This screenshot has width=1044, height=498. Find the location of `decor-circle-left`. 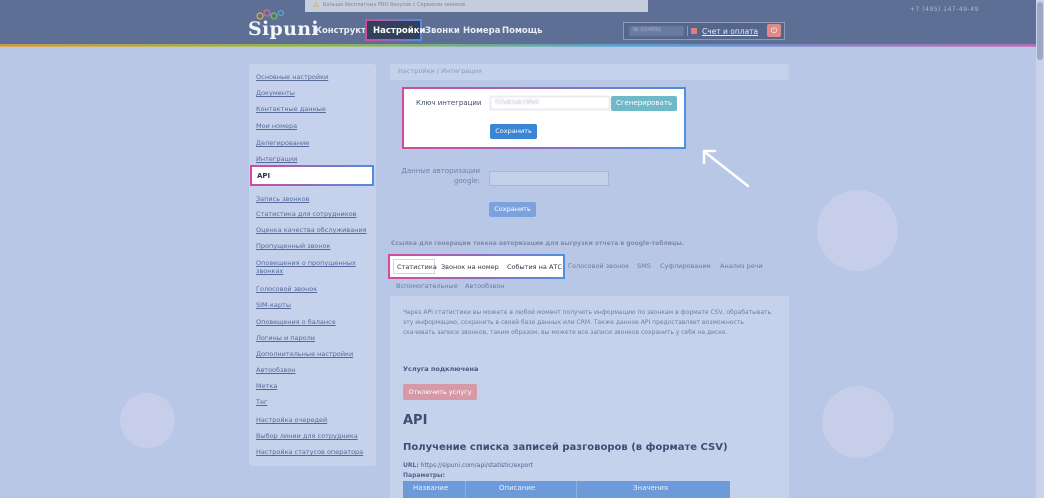

decor-circle-left is located at coordinates (147, 420).